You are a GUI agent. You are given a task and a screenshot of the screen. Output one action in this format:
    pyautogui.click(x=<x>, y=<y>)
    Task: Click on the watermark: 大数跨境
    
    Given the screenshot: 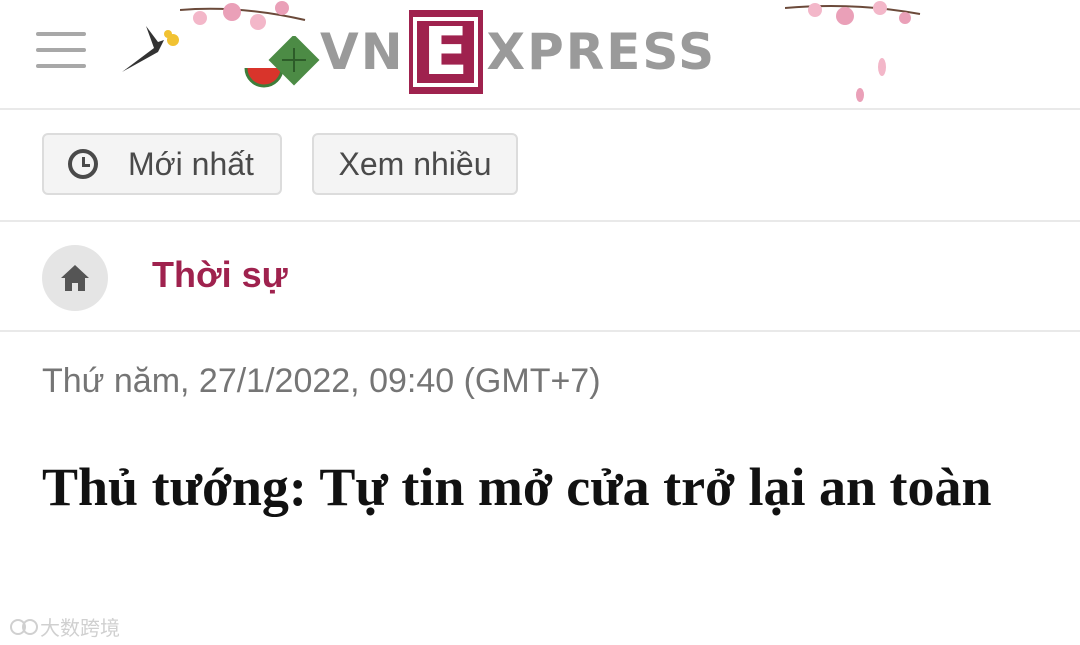 What is the action you would take?
    pyautogui.click(x=65, y=626)
    